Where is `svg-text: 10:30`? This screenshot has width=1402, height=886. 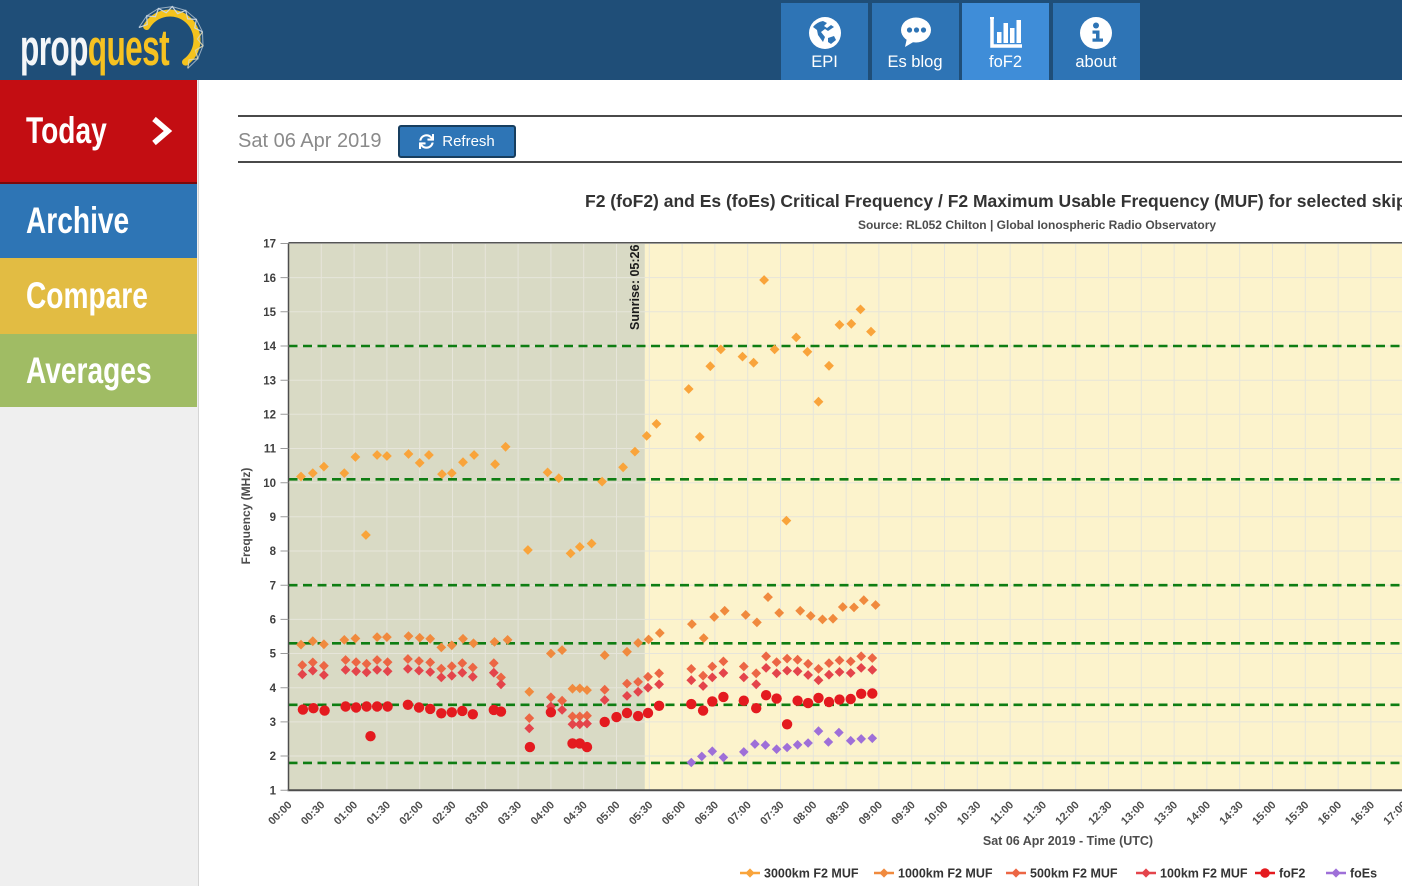 svg-text: 10:30 is located at coordinates (969, 813).